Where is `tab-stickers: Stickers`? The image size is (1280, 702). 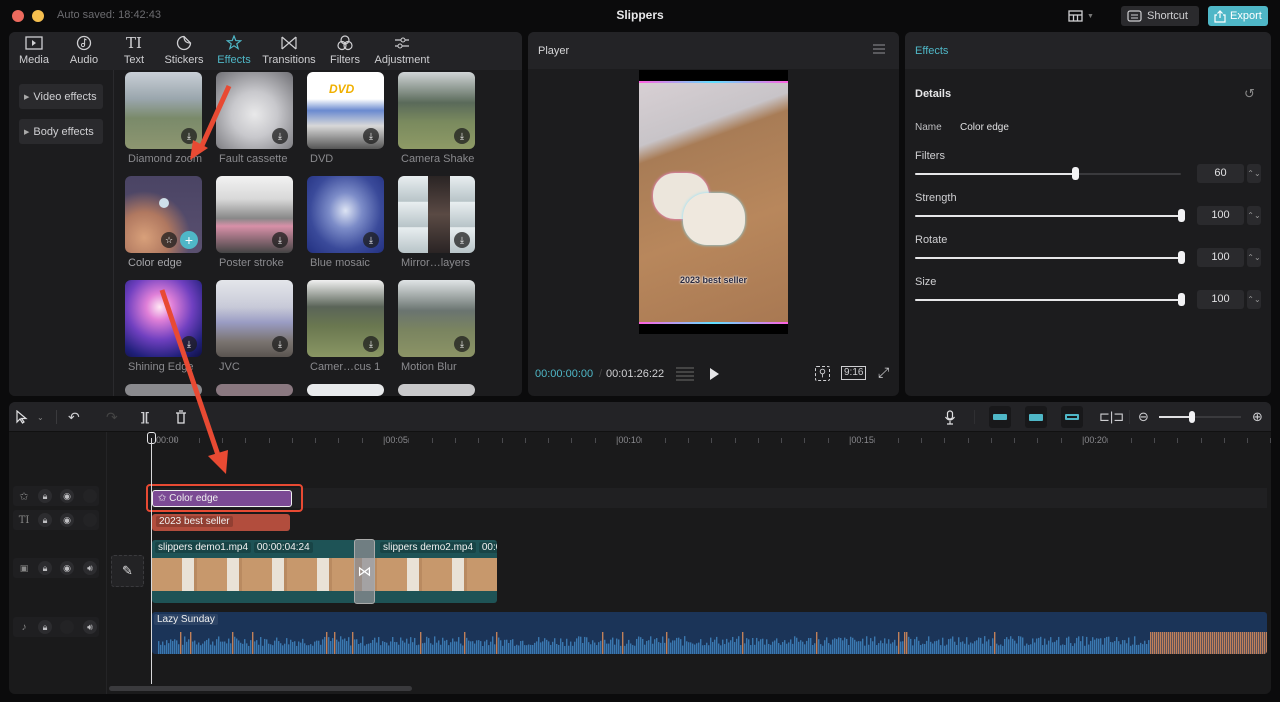
tab-stickers: Stickers is located at coordinates (184, 51).